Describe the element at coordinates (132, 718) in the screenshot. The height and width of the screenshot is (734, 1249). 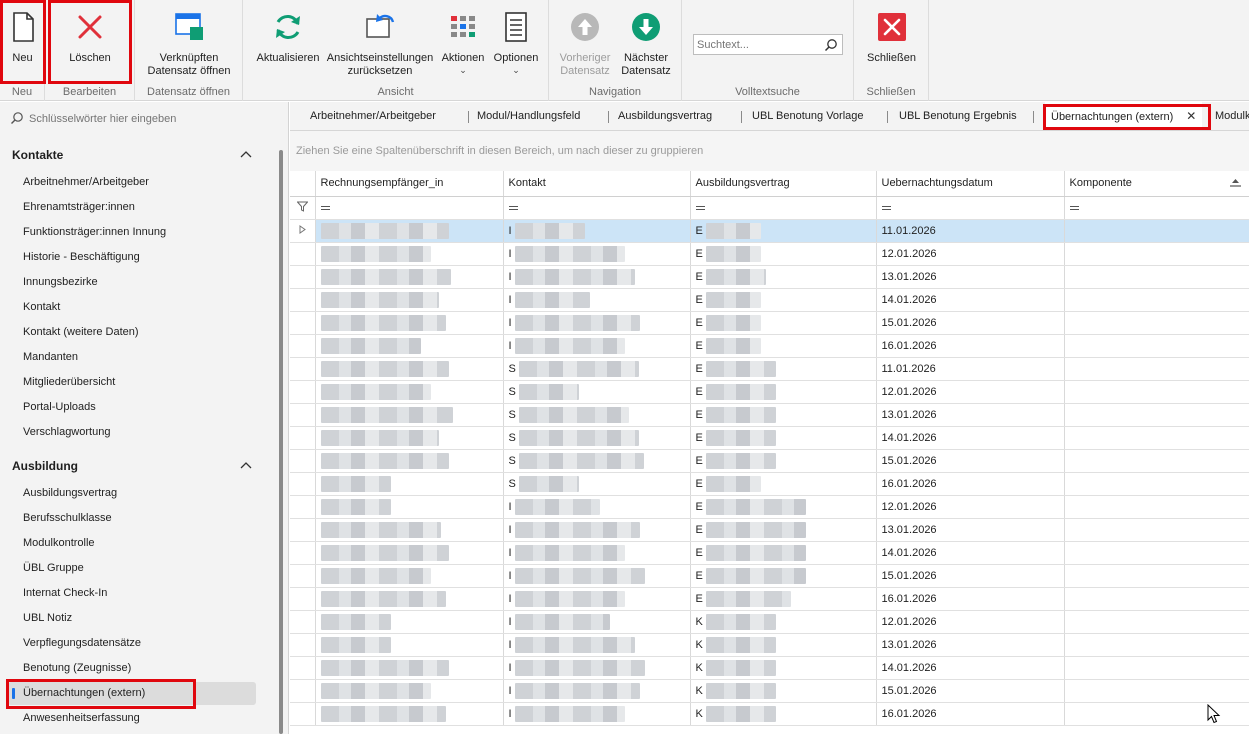
I see `sidebar-item-anwesenheitserfassung: Anwesenheitserfassung` at that location.